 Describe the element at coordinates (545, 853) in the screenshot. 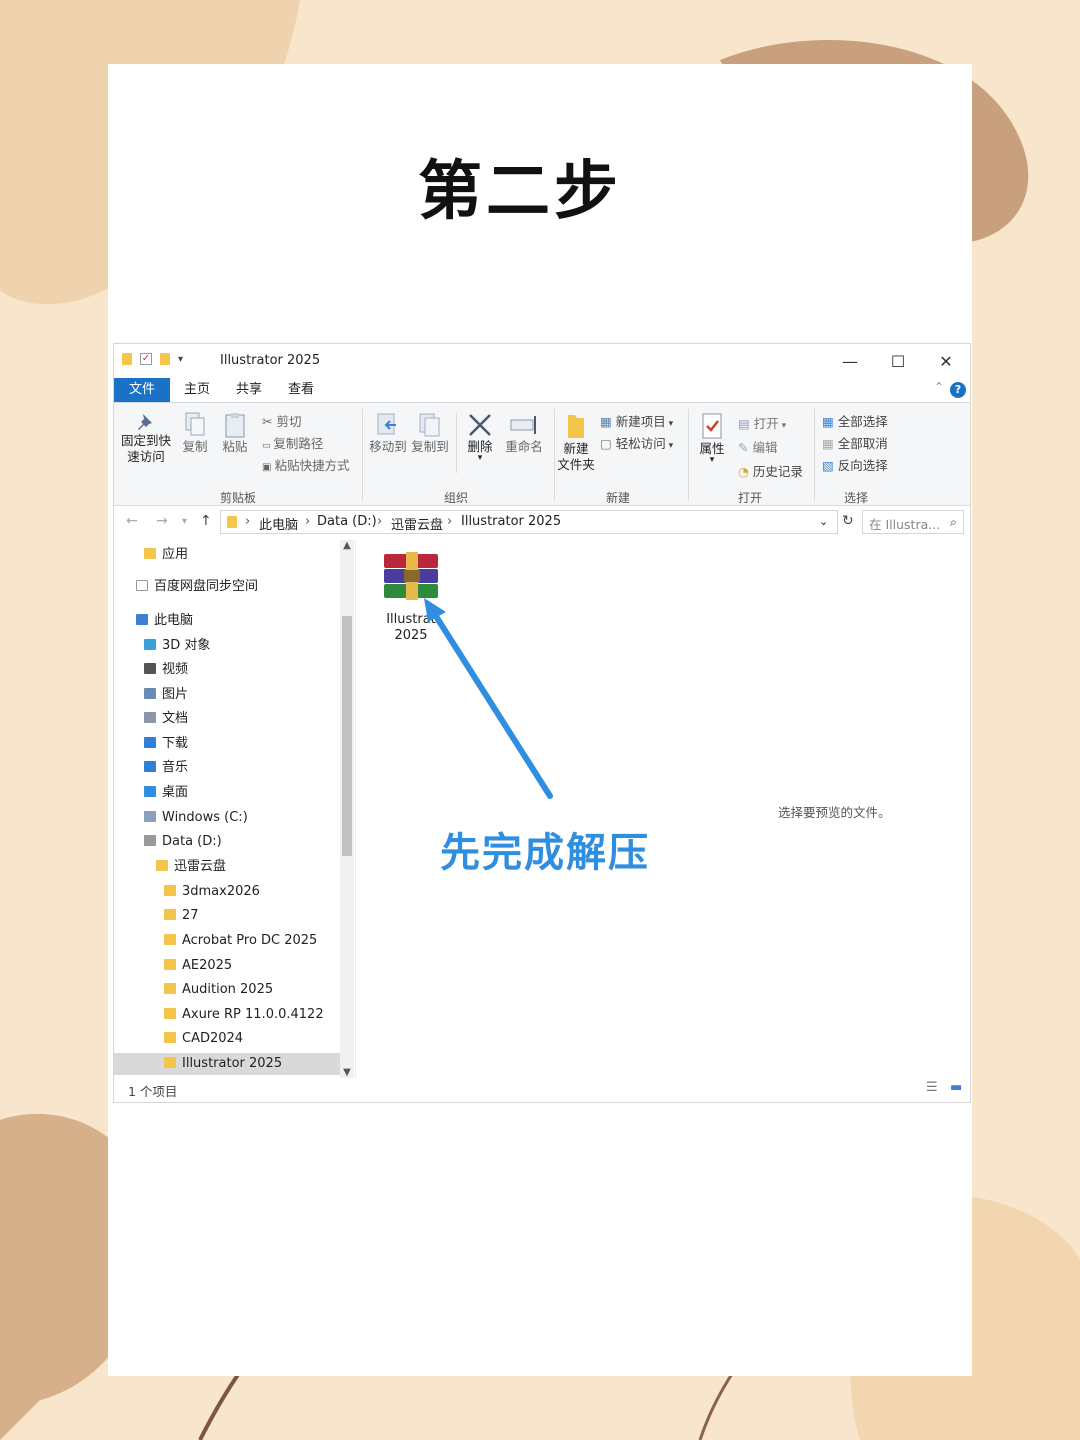

I see `annotation-text: 先完成解压` at that location.